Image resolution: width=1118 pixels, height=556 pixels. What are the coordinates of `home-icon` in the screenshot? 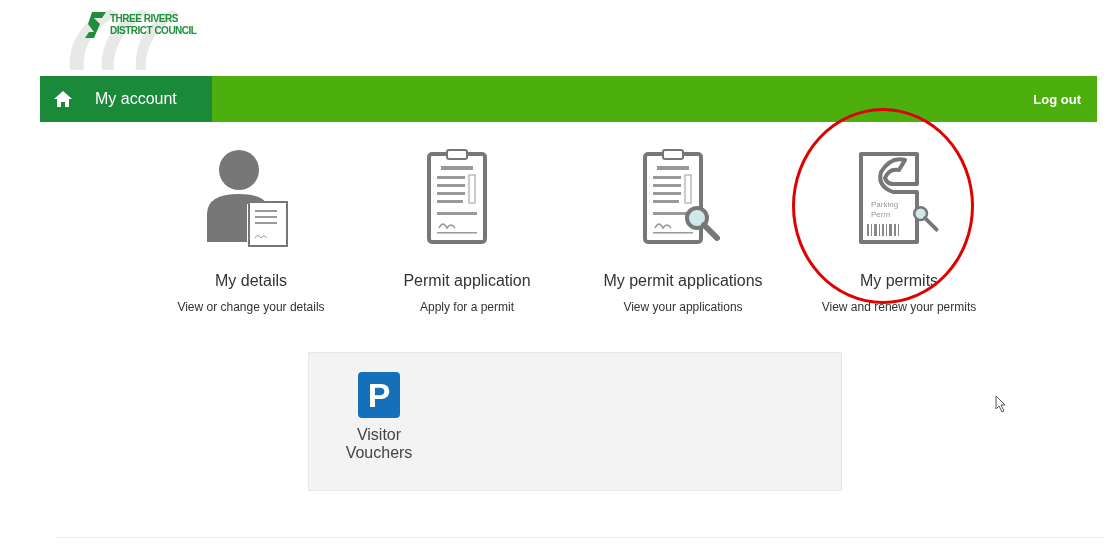 It's located at (63, 99).